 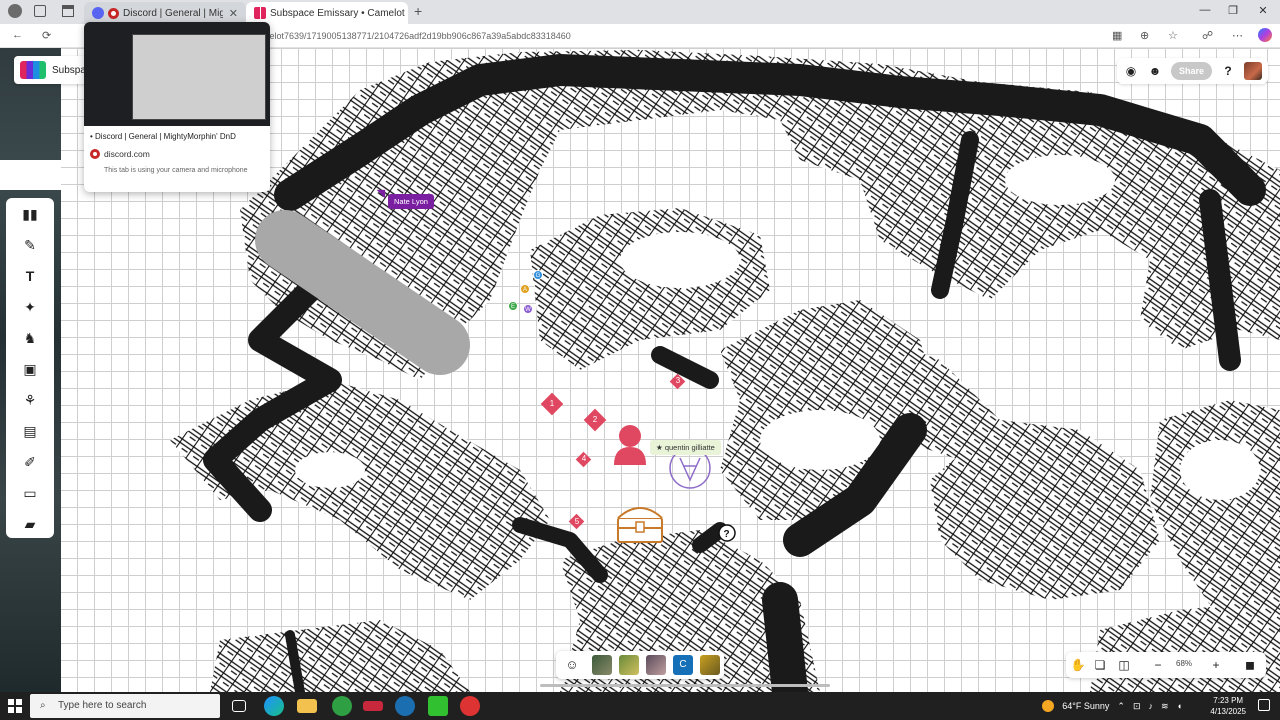 What do you see at coordinates (307, 706) in the screenshot?
I see `file-explorer-icon` at bounding box center [307, 706].